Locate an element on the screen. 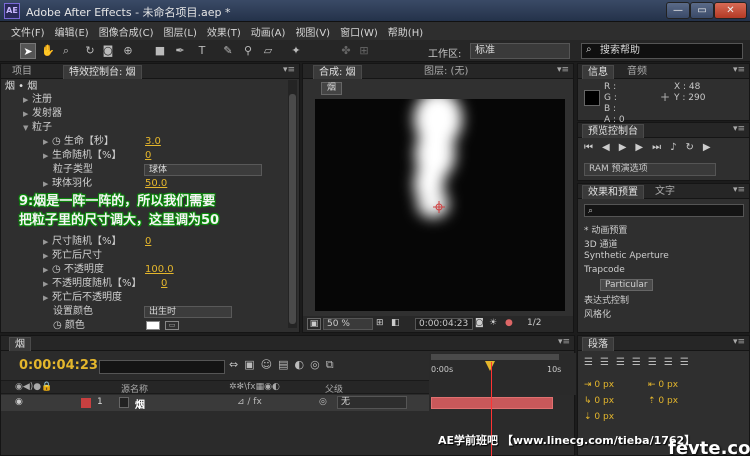 This screenshot has width=750, height=456. prop-life: ▶ ◷ 生命【秒】 is located at coordinates (185, 142).